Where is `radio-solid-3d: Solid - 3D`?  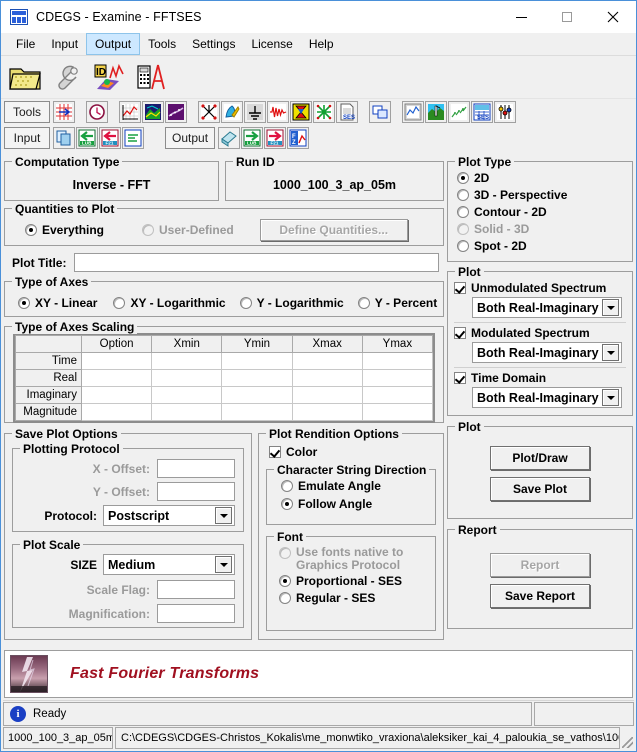 radio-solid-3d: Solid - 3D is located at coordinates (544, 229).